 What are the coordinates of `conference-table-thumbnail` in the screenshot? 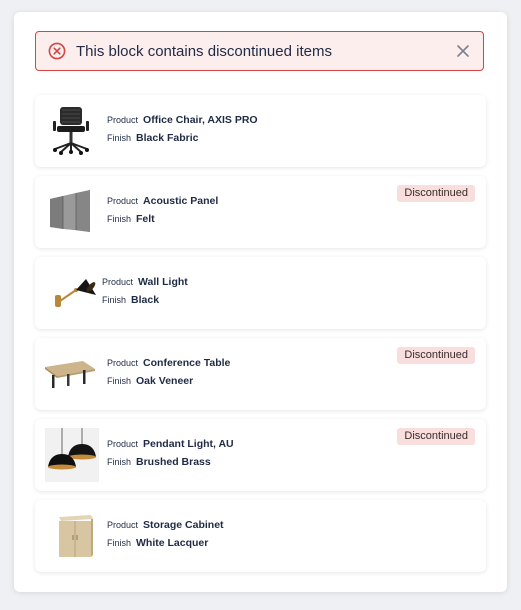 It's located at (70, 374).